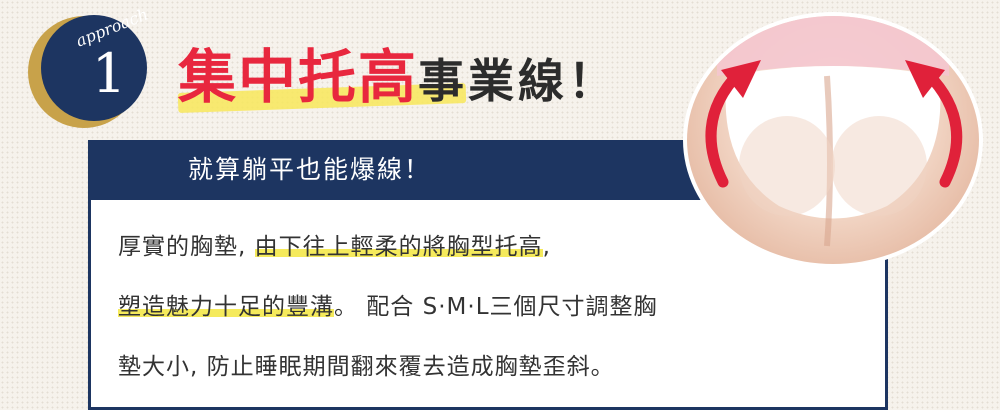  Describe the element at coordinates (934, 124) in the screenshot. I see `curved-red-arrow-icon-right` at that location.